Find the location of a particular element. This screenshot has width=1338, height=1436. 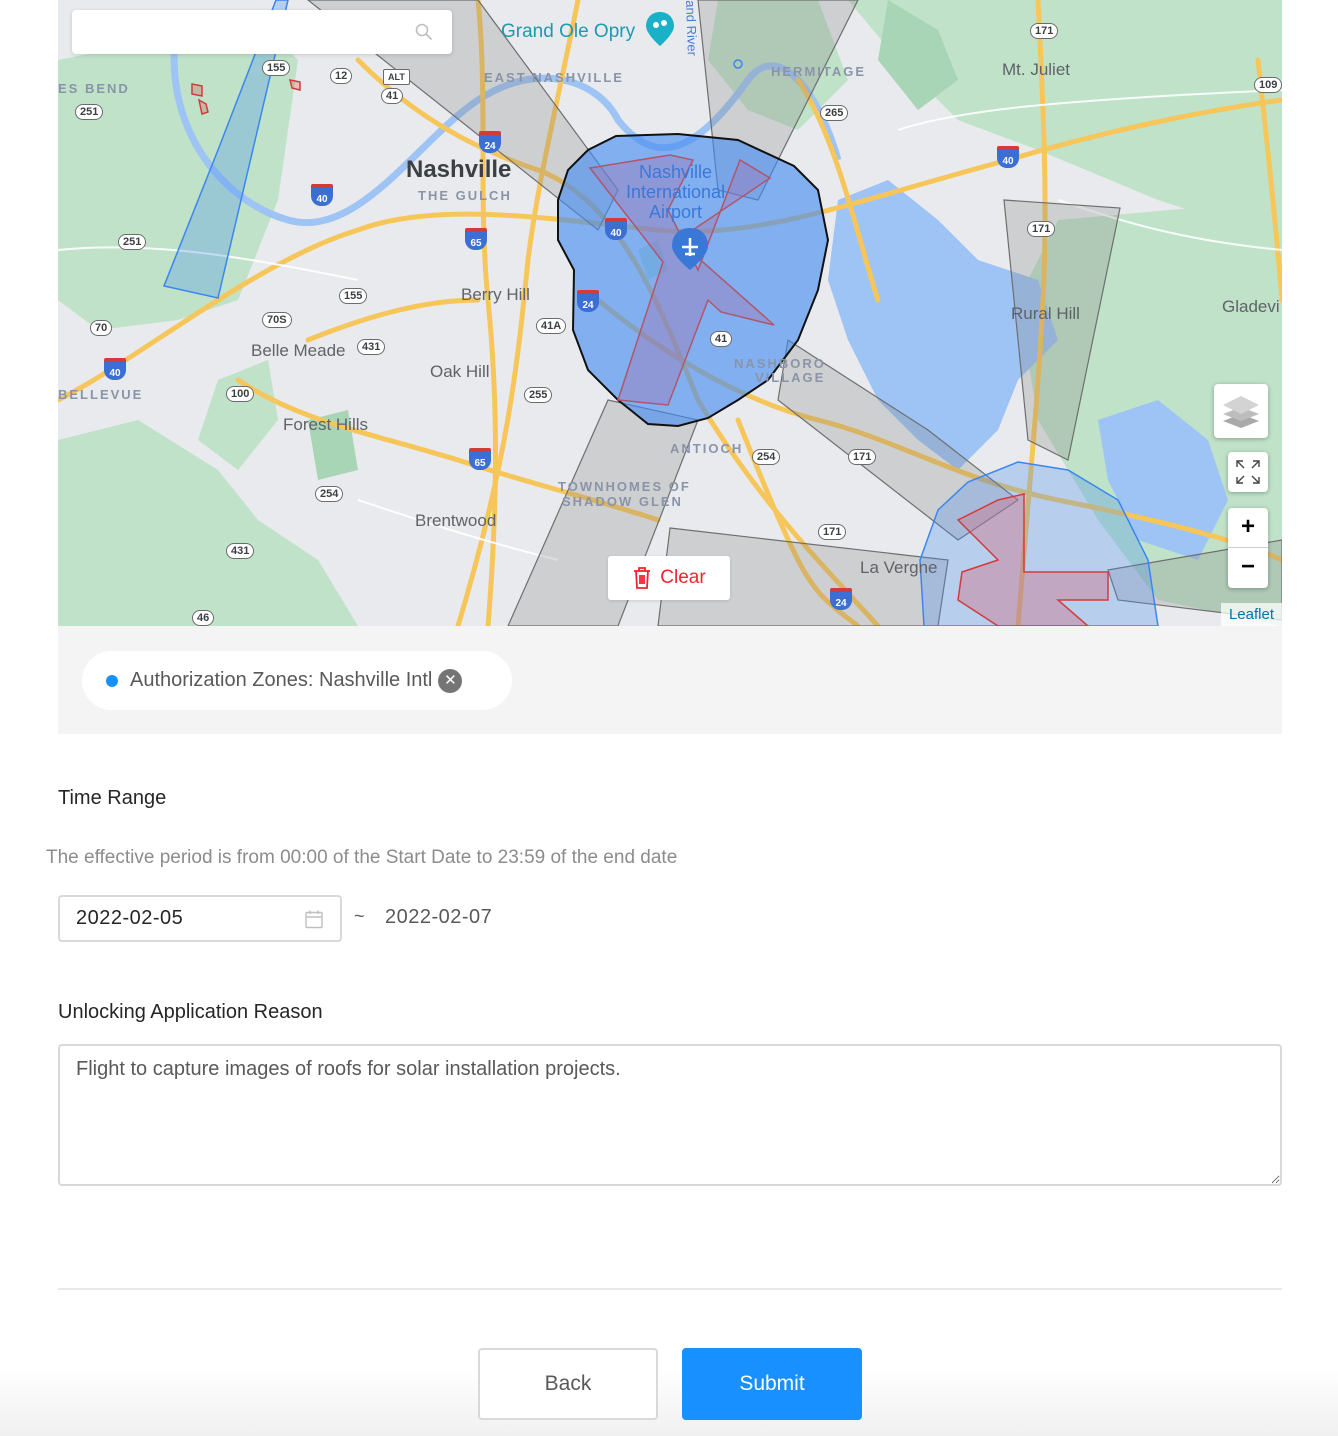

route-shield: 41A is located at coordinates (551, 326).